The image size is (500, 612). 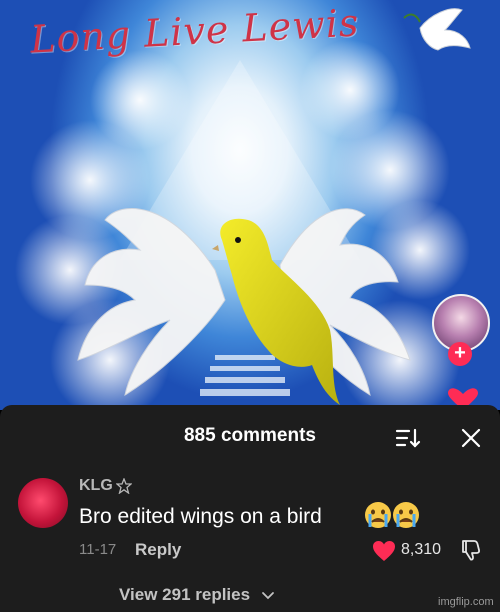 What do you see at coordinates (124, 486) in the screenshot?
I see `star-icon` at bounding box center [124, 486].